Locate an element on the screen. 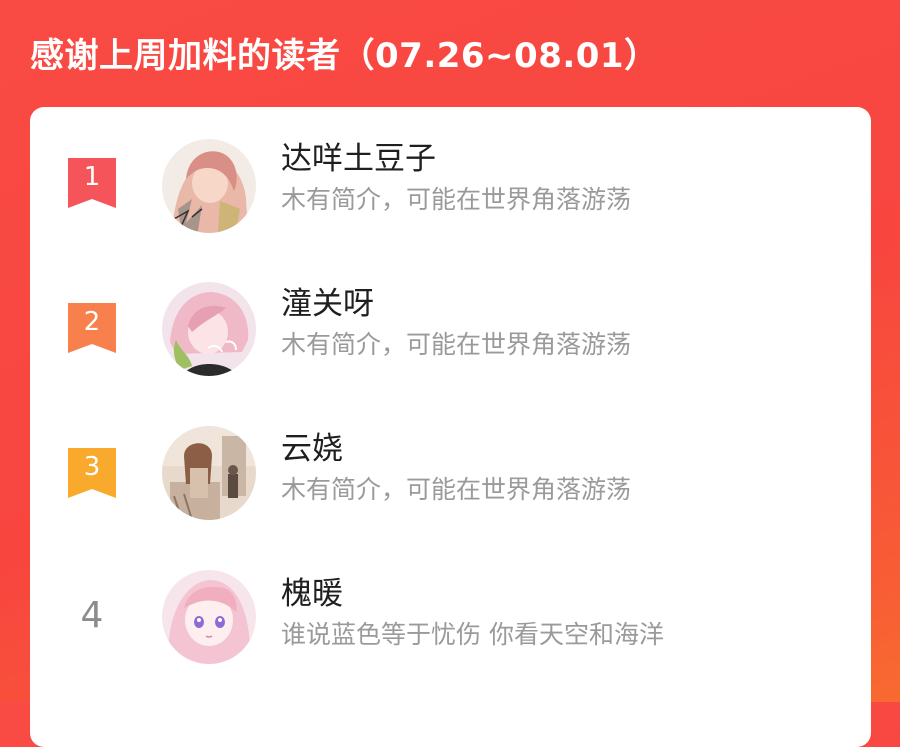 The height and width of the screenshot is (747, 900). rank-number: 3 is located at coordinates (92, 467).